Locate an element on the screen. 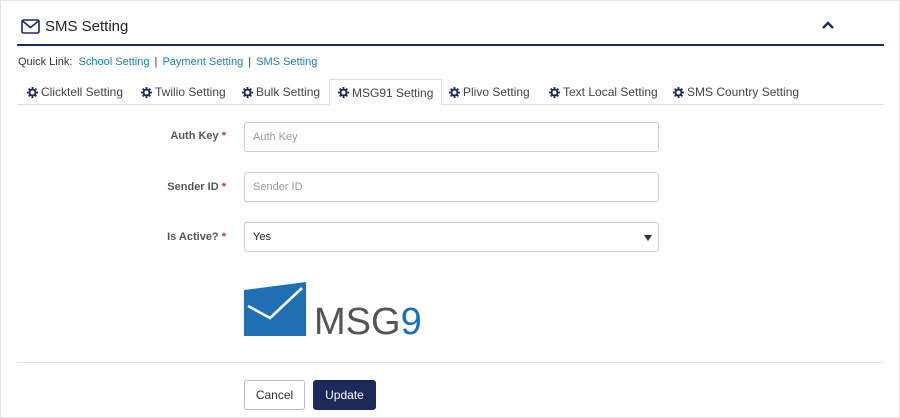  panel-title-wrap: SMS Setting is located at coordinates (74, 26).